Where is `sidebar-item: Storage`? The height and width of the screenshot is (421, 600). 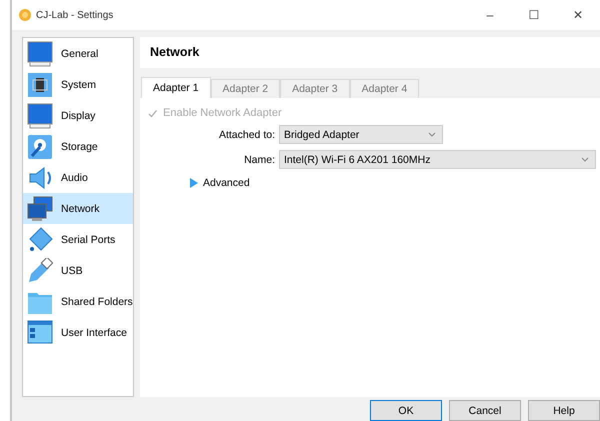 sidebar-item: Storage is located at coordinates (78, 146).